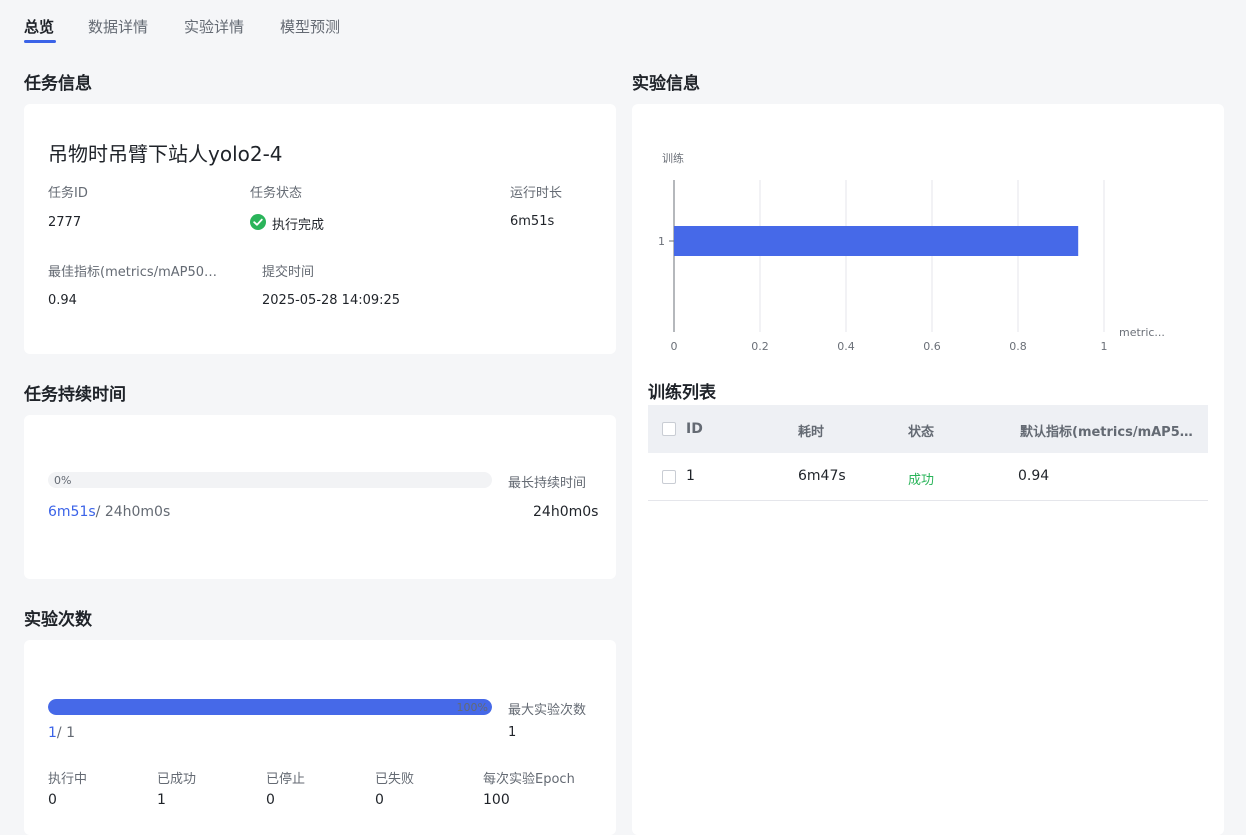  I want to click on task-id-label: 任务ID, so click(68, 193).